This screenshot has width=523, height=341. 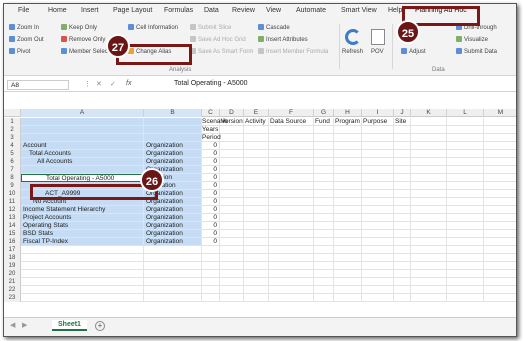 What do you see at coordinates (274, 27) in the screenshot?
I see `cascade-button: Cascade` at bounding box center [274, 27].